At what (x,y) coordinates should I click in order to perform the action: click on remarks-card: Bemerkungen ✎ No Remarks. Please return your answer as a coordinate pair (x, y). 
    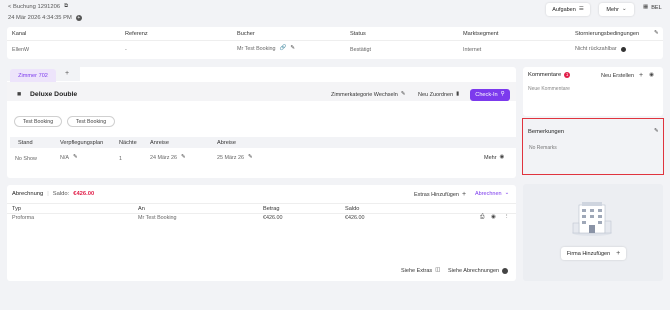
    Looking at the image, I should click on (593, 146).